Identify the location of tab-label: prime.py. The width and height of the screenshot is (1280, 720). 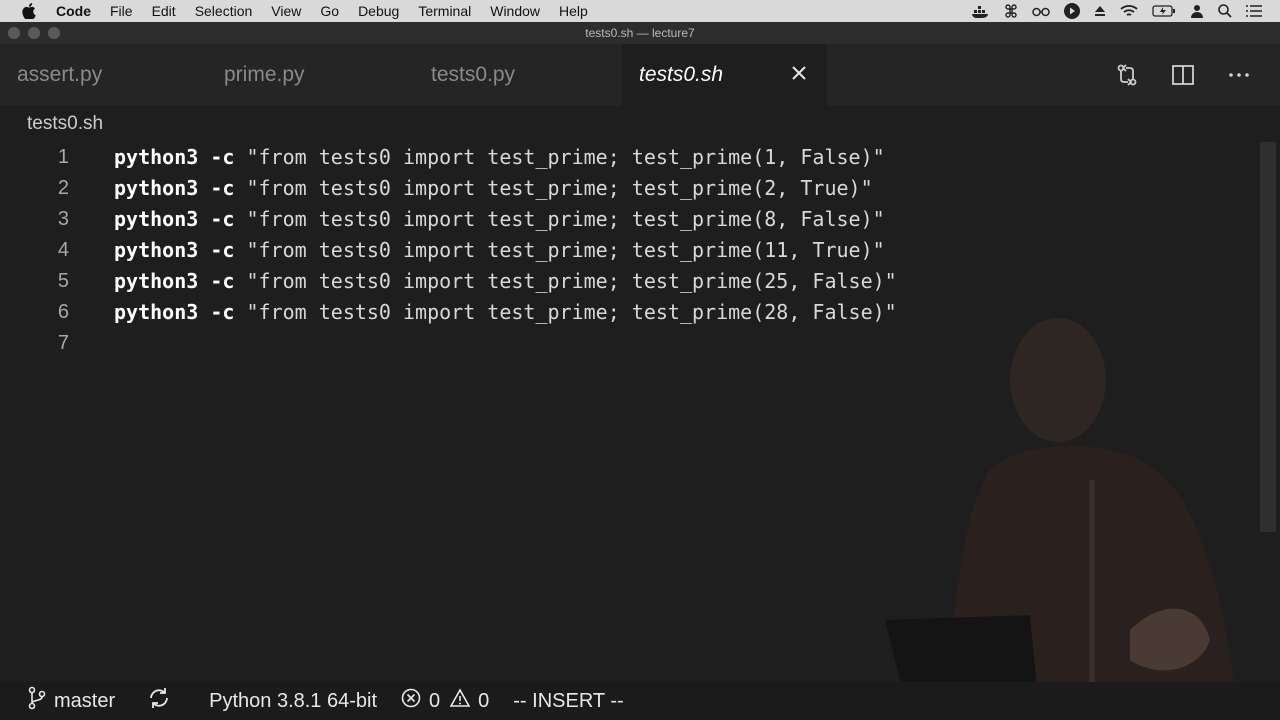
(264, 74).